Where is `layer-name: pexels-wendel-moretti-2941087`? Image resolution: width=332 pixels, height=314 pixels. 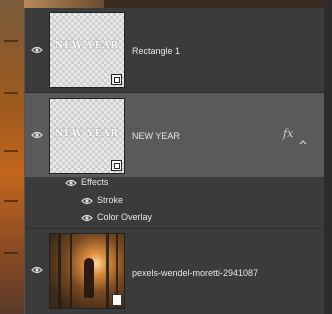 layer-name: pexels-wendel-moretti-2941087 is located at coordinates (195, 273).